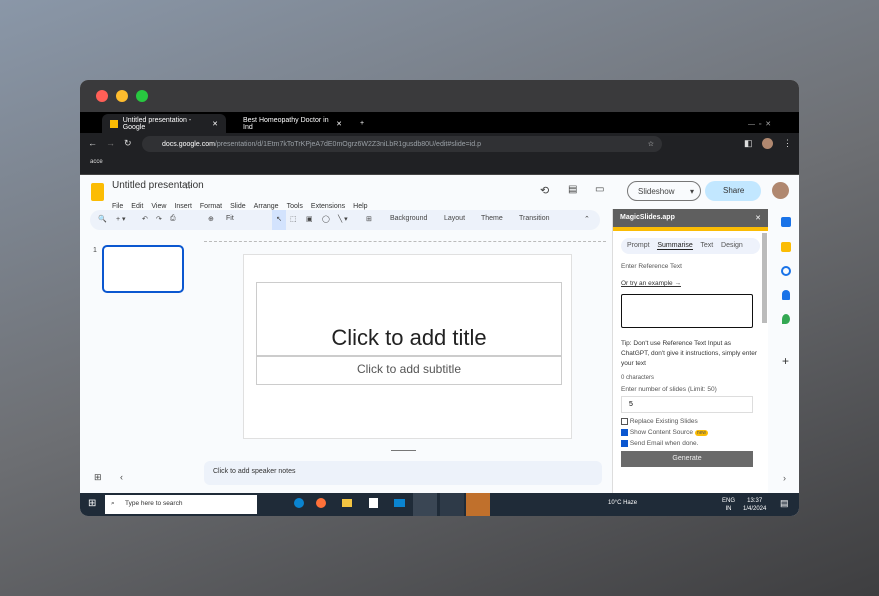 The width and height of the screenshot is (879, 596). Describe the element at coordinates (164, 123) in the screenshot. I see `tab-slides: Untitled presentation - Google ✕` at that location.